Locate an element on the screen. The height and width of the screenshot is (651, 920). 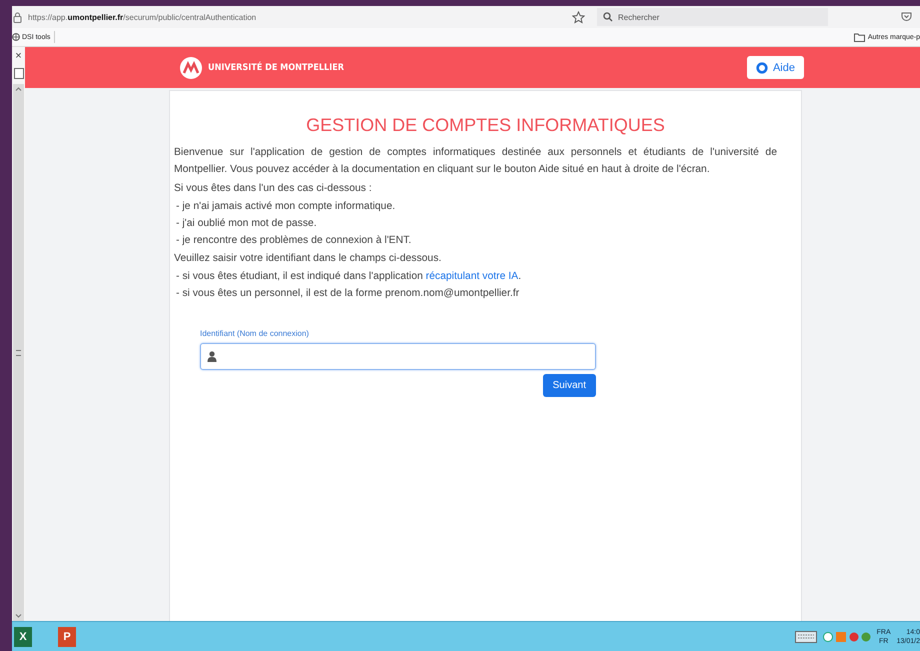
case-item: - j'ai oublié mon mot de passe. is located at coordinates (247, 224).